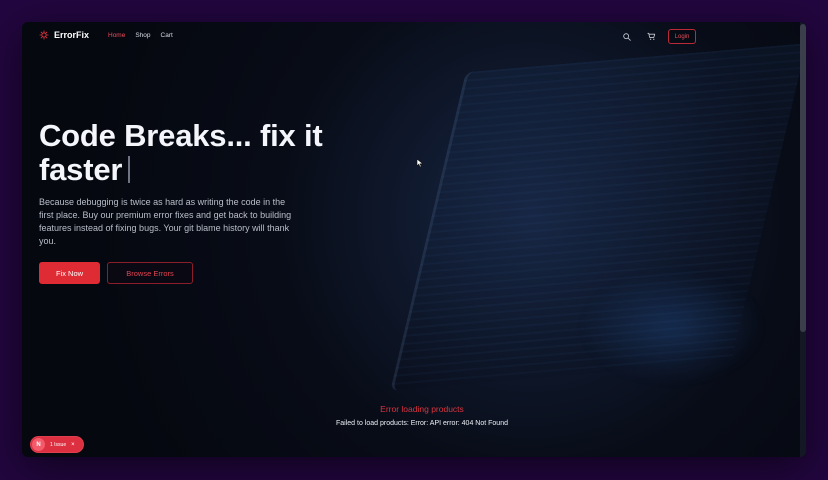 The image size is (828, 480). I want to click on scrollbar-thumb, so click(803, 178).